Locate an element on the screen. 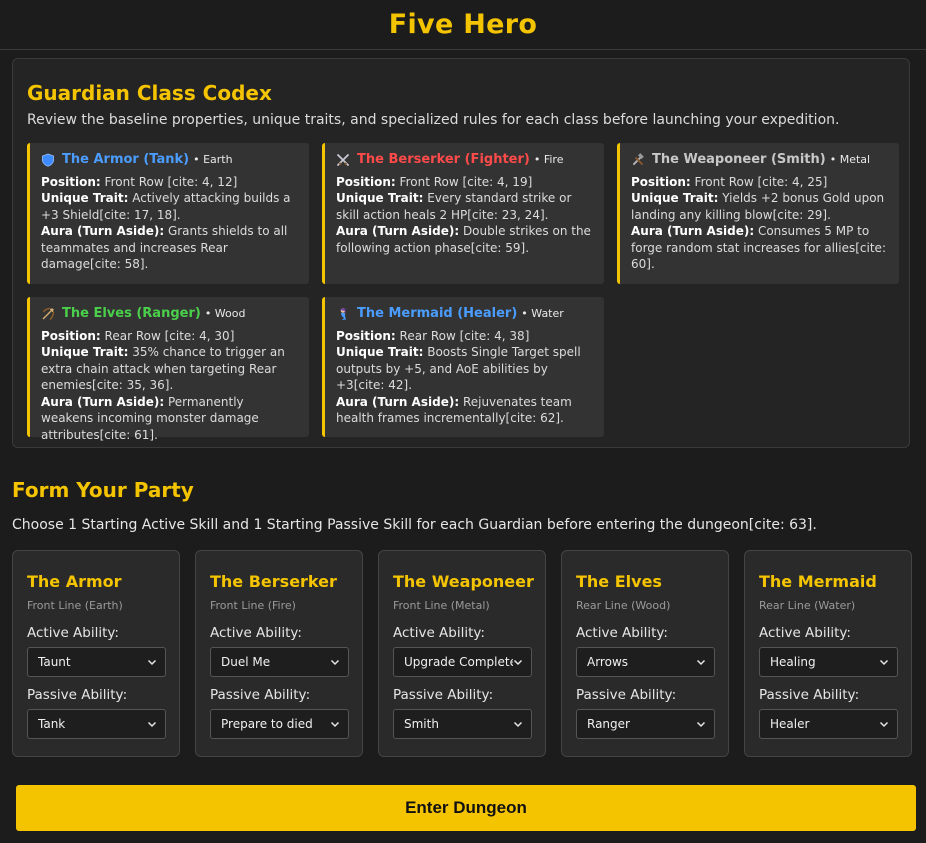  passive-ability-value: Healer is located at coordinates (790, 724).